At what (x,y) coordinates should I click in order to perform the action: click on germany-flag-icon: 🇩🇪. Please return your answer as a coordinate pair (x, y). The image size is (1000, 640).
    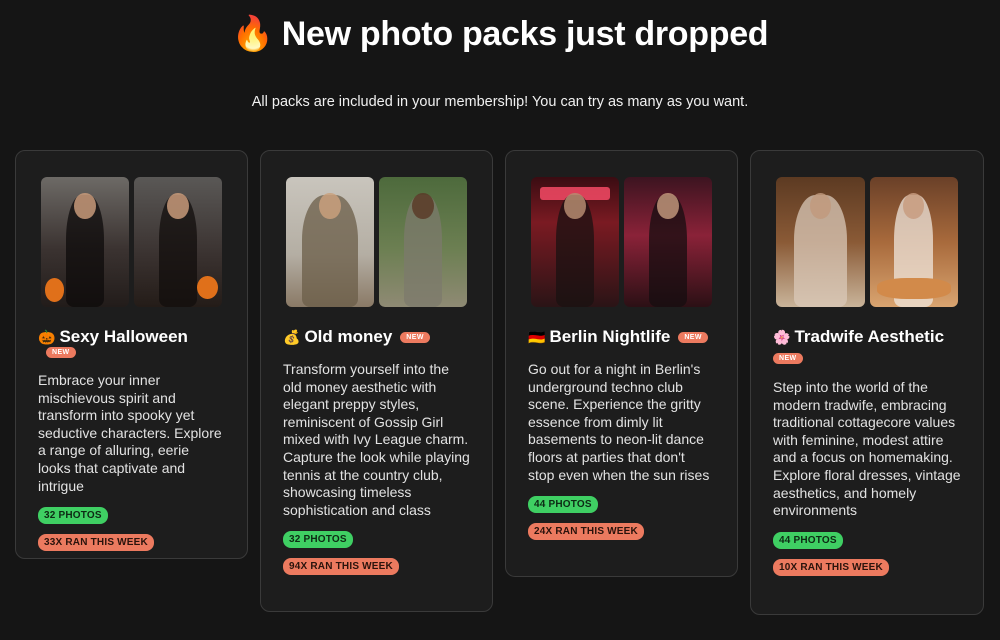
    Looking at the image, I should click on (537, 338).